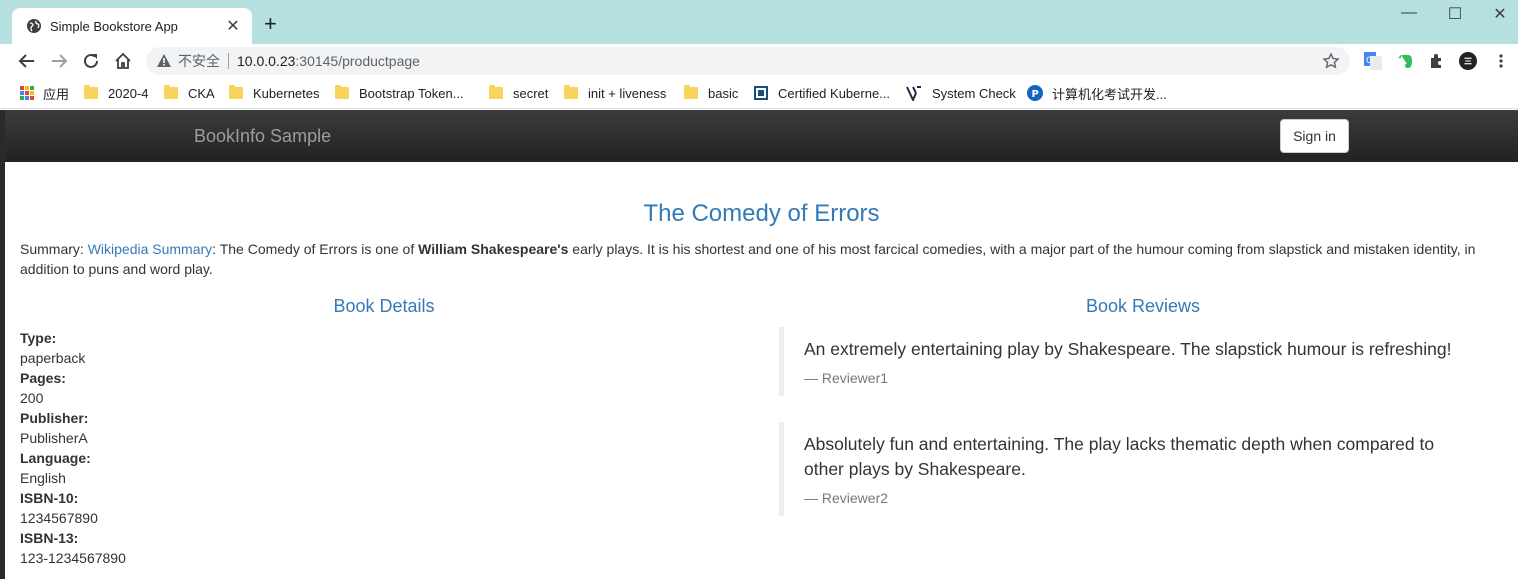  I want to click on apps-grid-icon, so click(27, 93).